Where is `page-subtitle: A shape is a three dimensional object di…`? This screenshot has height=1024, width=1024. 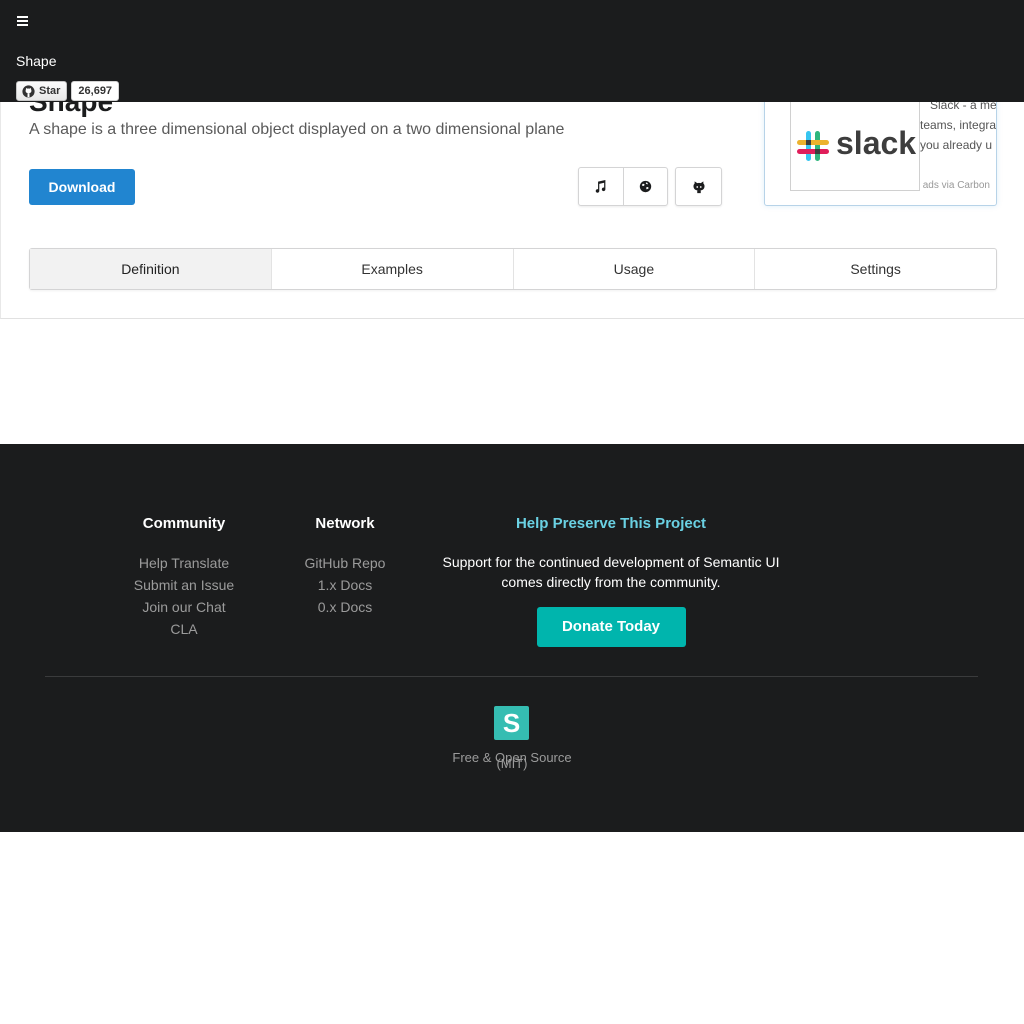 page-subtitle: A shape is a three dimensional object di… is located at coordinates (297, 129).